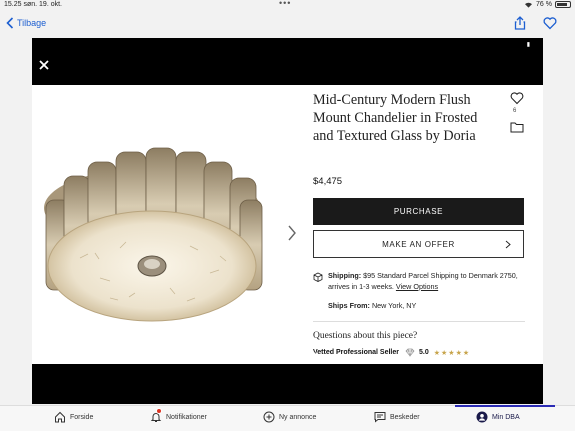 This screenshot has width=575, height=431. I want to click on make-offer-button: MAKE AN OFFER, so click(418, 244).